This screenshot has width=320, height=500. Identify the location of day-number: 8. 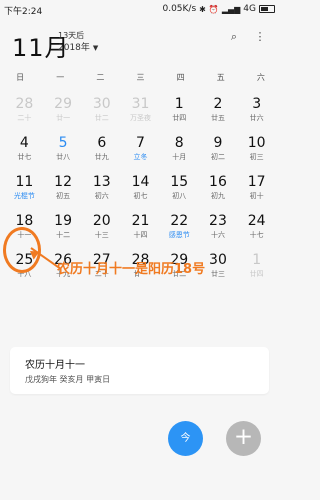
(179, 143).